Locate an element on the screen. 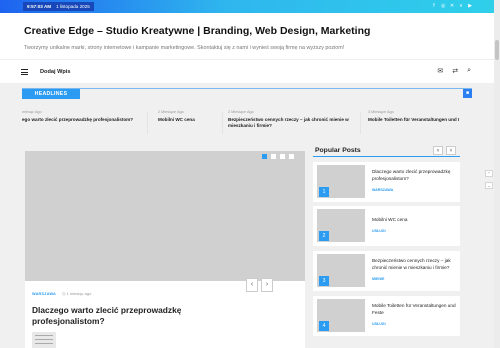  datetime-box: 9:57:03 AM 1 listopada 2025 is located at coordinates (58, 6).